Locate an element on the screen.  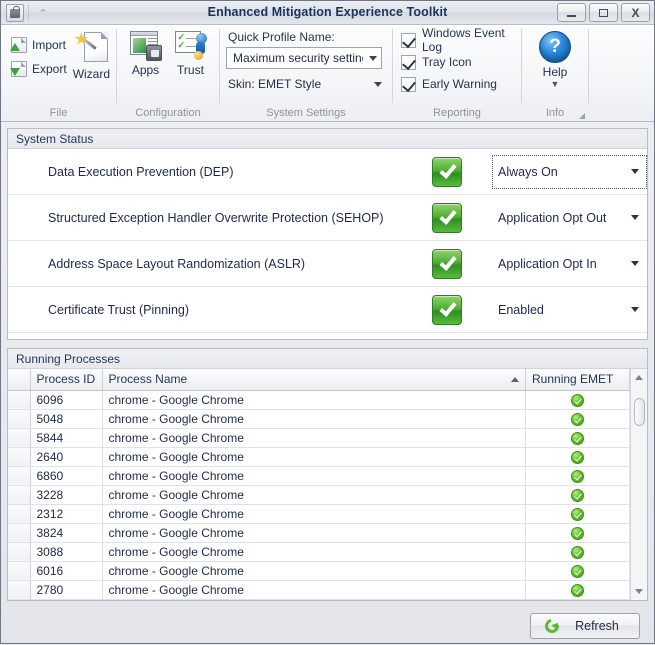
skin-combo: Skin: EMET Style is located at coordinates (306, 84).